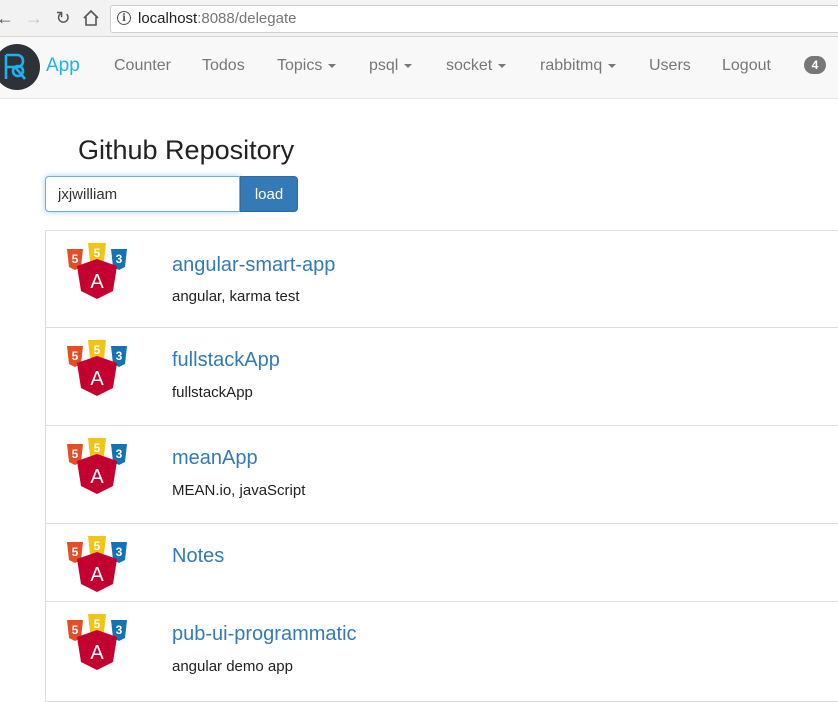 The image size is (838, 702). I want to click on repo-link: Notes, so click(198, 556).